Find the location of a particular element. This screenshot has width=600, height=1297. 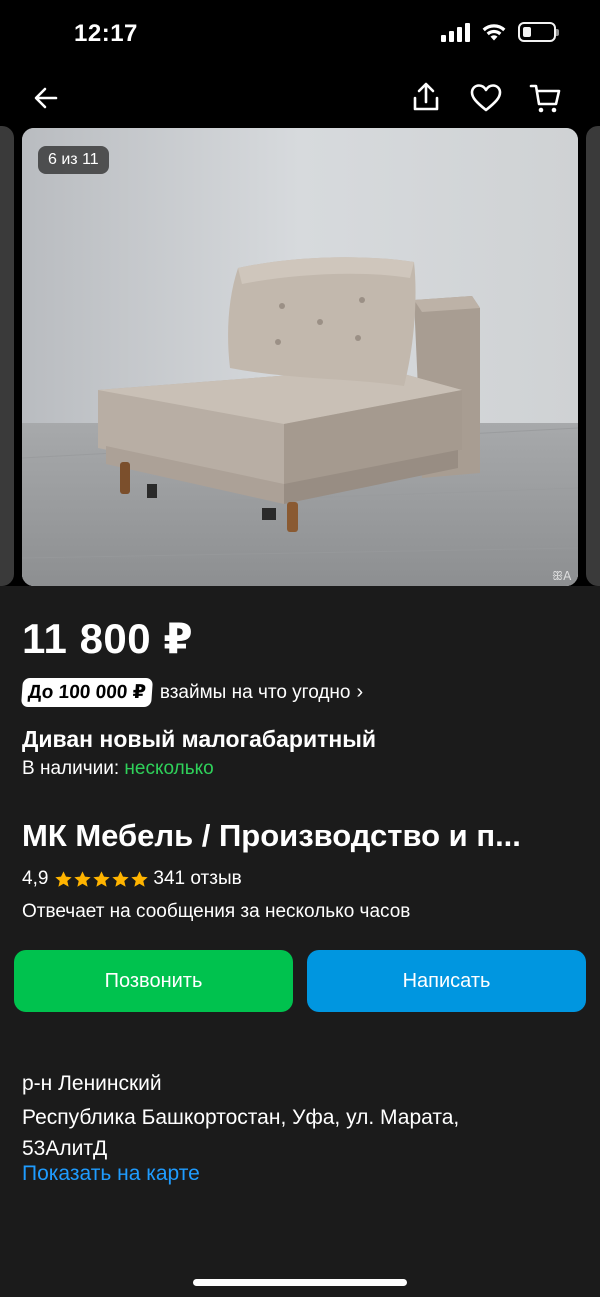

seller-rating: 4,9 341 отзыв is located at coordinates (132, 879).